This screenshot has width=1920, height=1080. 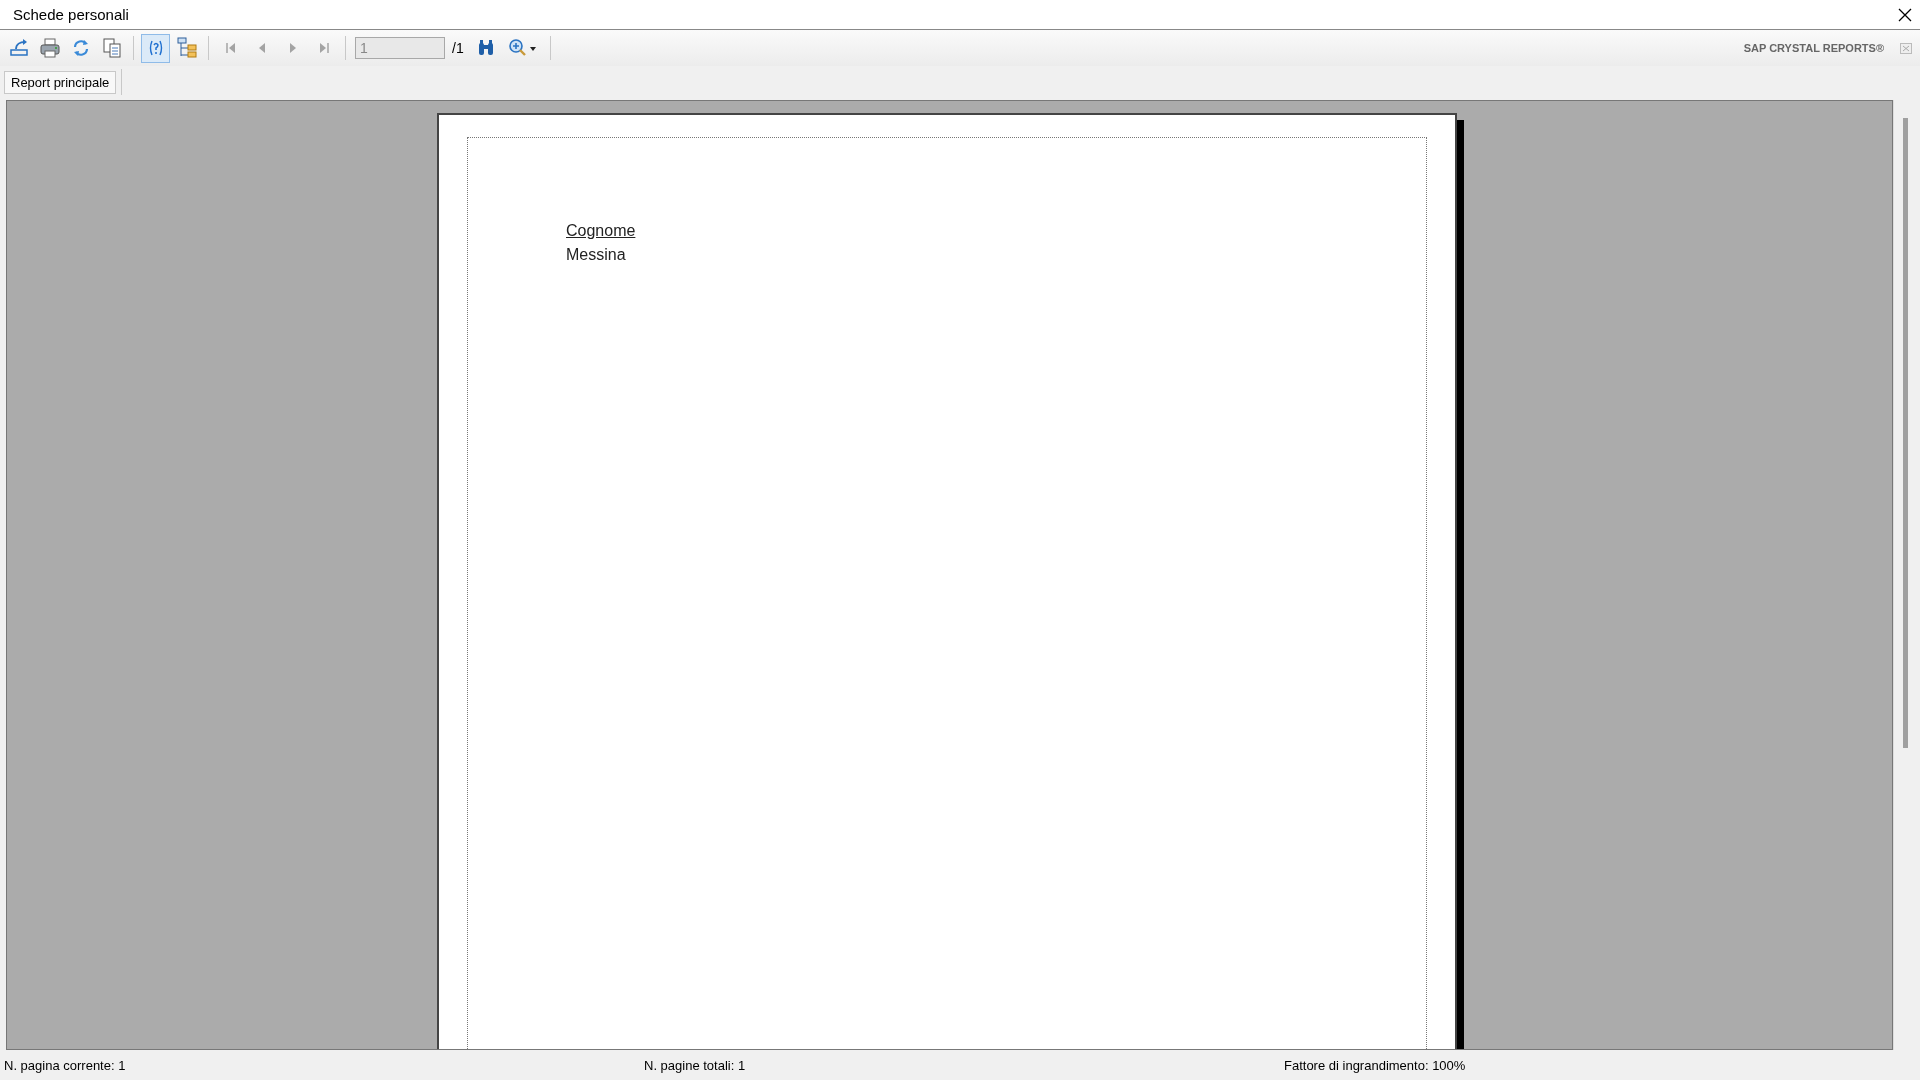 What do you see at coordinates (601, 231) in the screenshot?
I see `field-header: Cognome` at bounding box center [601, 231].